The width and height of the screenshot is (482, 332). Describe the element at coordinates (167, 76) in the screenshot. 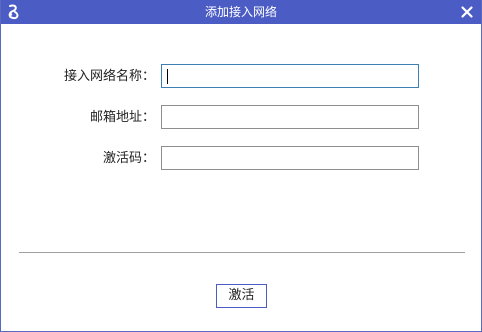

I see `text-caret` at that location.